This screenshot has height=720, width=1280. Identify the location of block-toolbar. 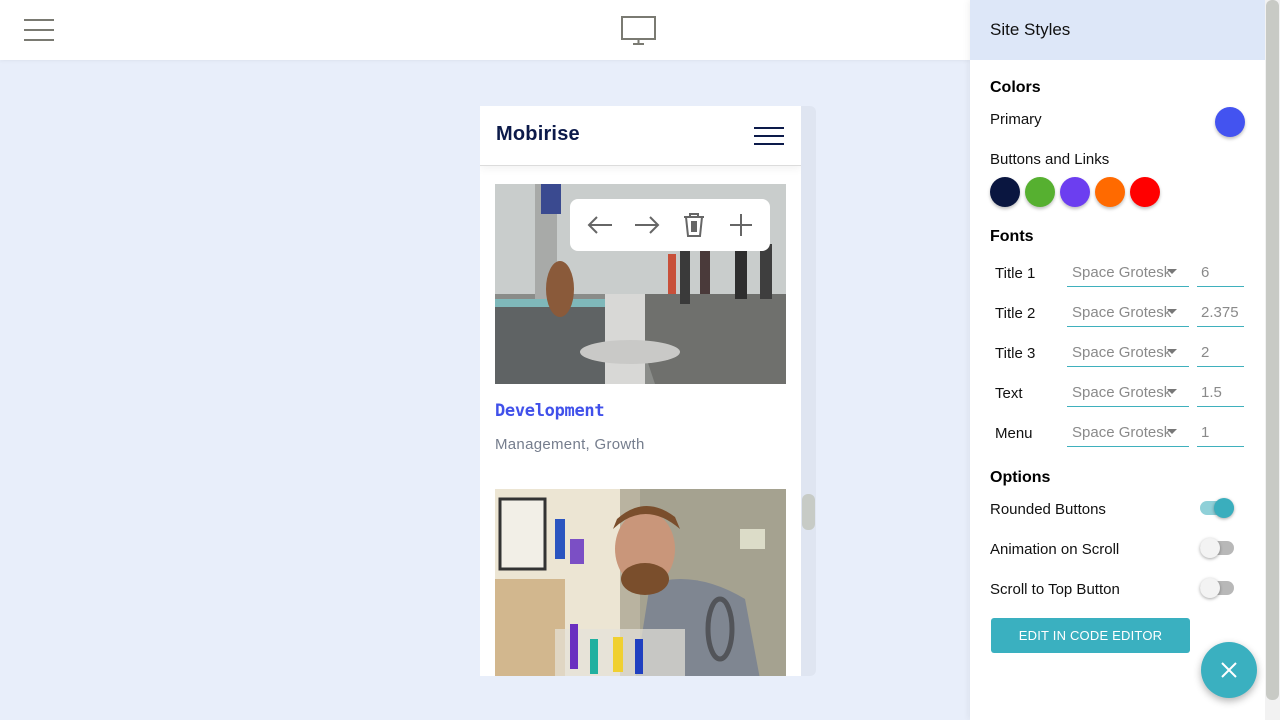
(670, 225).